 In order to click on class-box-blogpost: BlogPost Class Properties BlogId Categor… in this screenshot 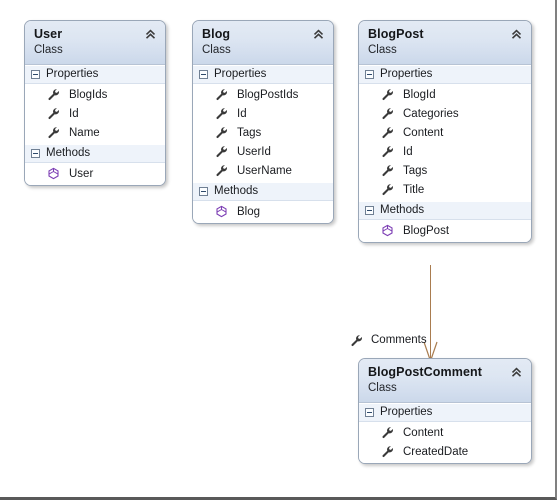, I will do `click(445, 131)`.